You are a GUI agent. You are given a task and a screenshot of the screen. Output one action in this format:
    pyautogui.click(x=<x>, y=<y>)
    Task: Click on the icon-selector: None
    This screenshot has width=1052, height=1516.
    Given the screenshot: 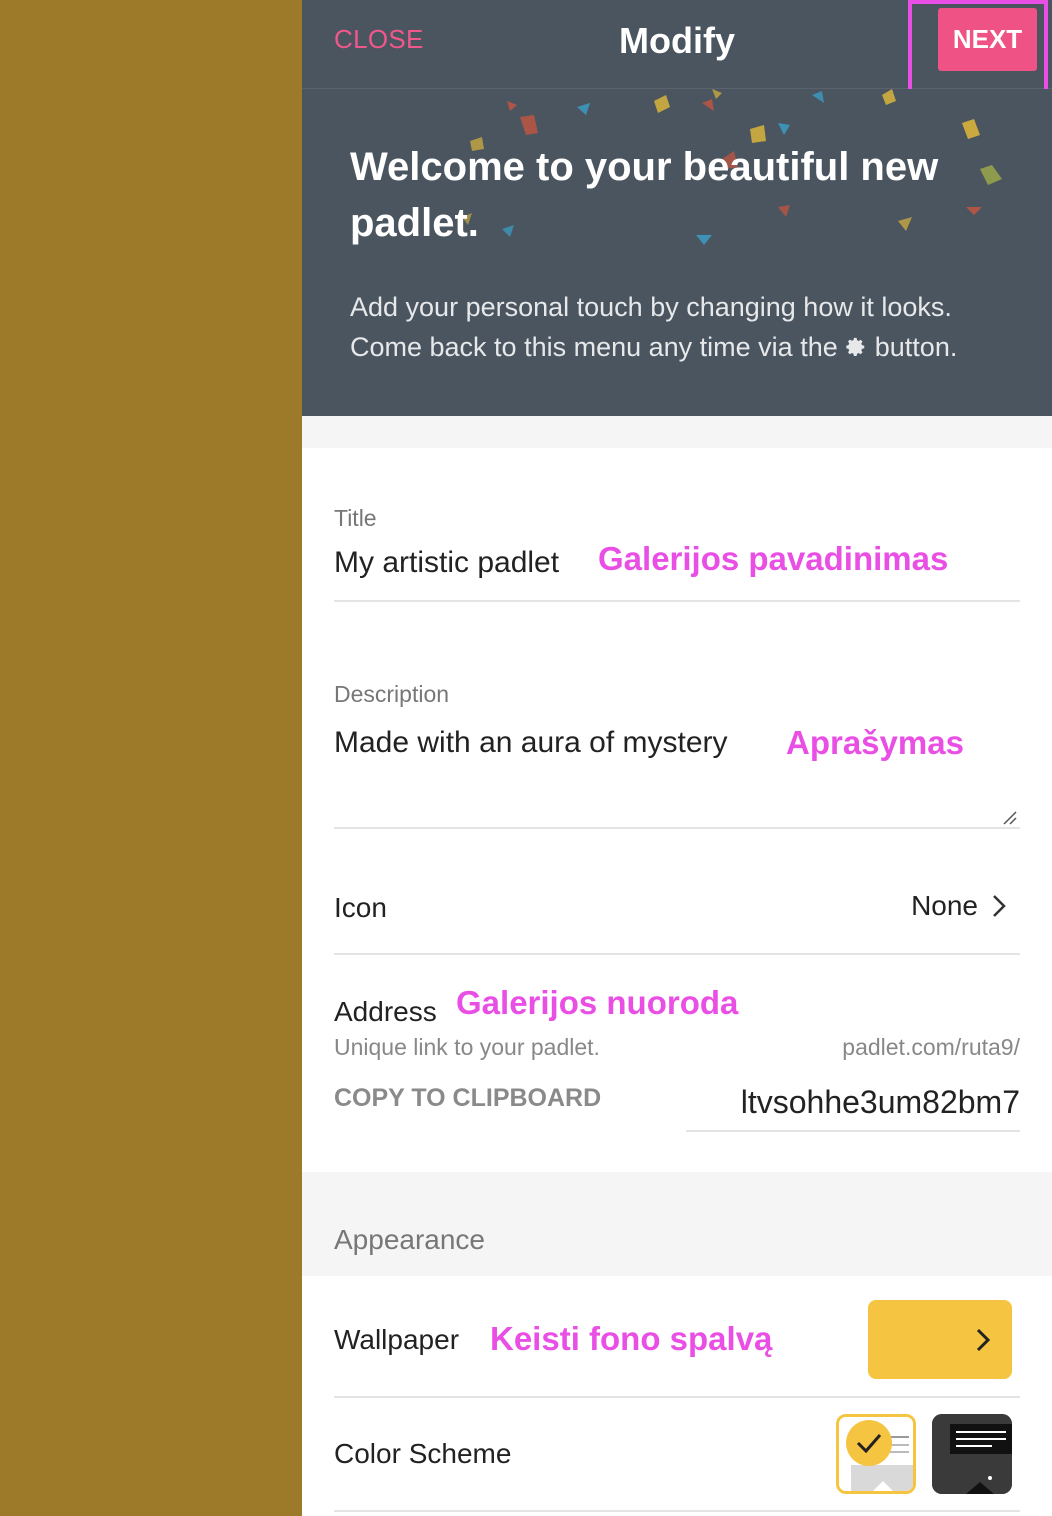 What is the action you would take?
    pyautogui.click(x=958, y=906)
    